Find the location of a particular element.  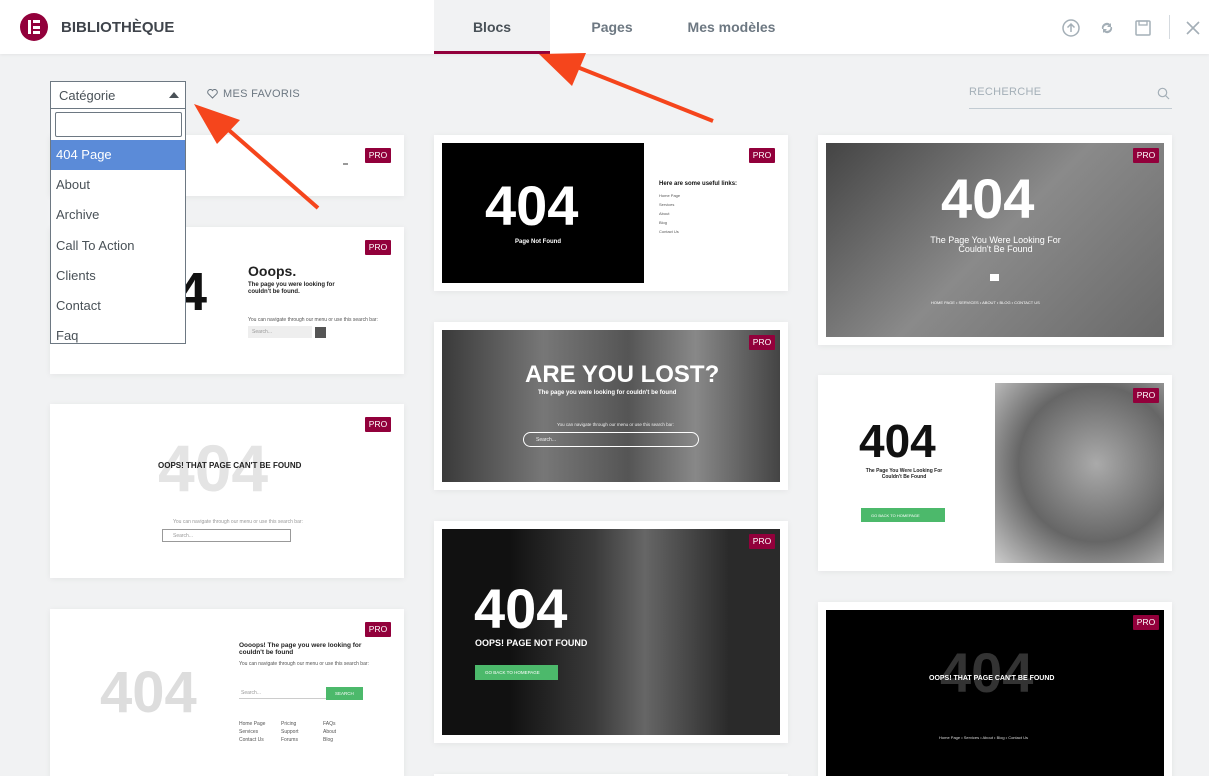

preview-search-button is located at coordinates (320, 332).